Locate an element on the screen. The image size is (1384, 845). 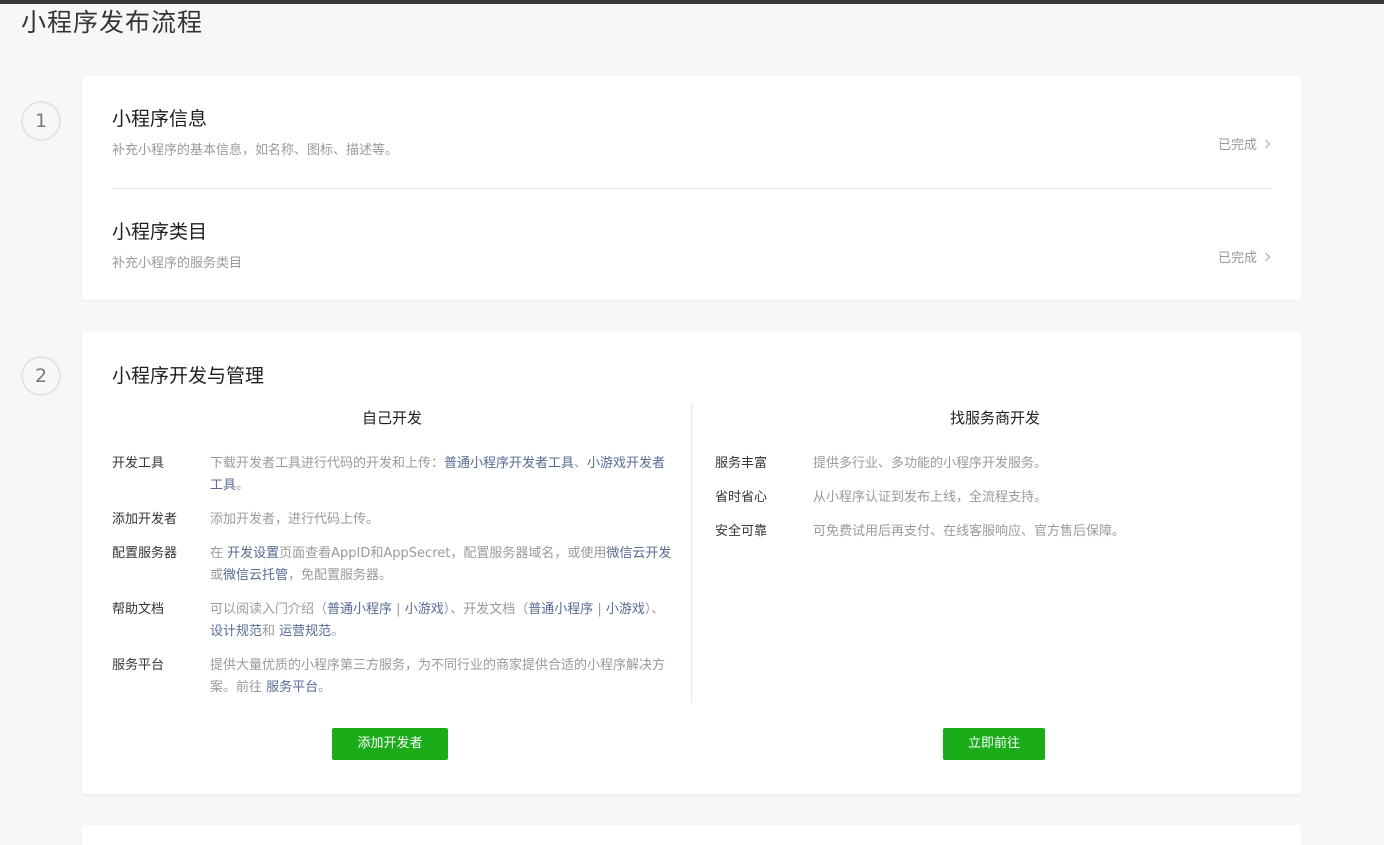
text: 下载开发者工具进行代码的开发和上传： is located at coordinates (327, 463).